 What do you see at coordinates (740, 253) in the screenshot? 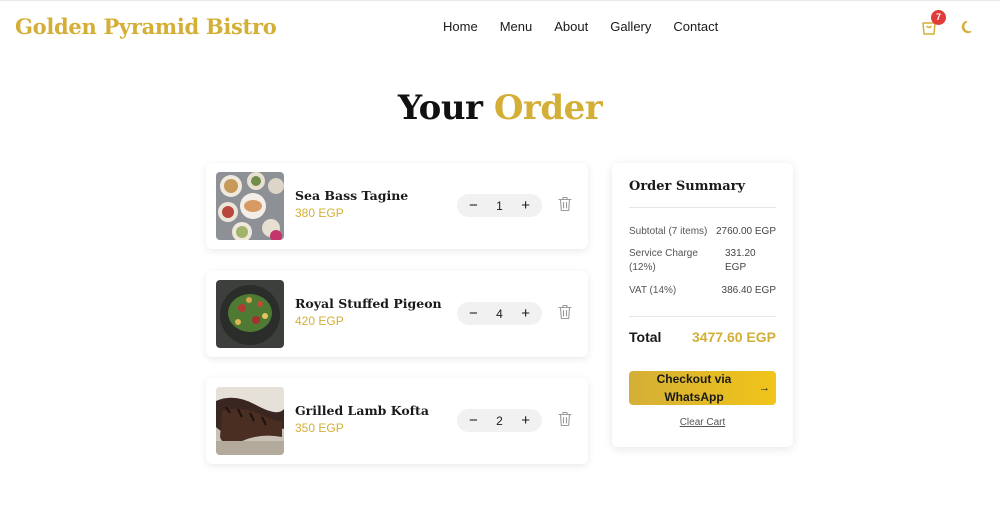
I see `service-charge-value-line1: 331.20` at bounding box center [740, 253].